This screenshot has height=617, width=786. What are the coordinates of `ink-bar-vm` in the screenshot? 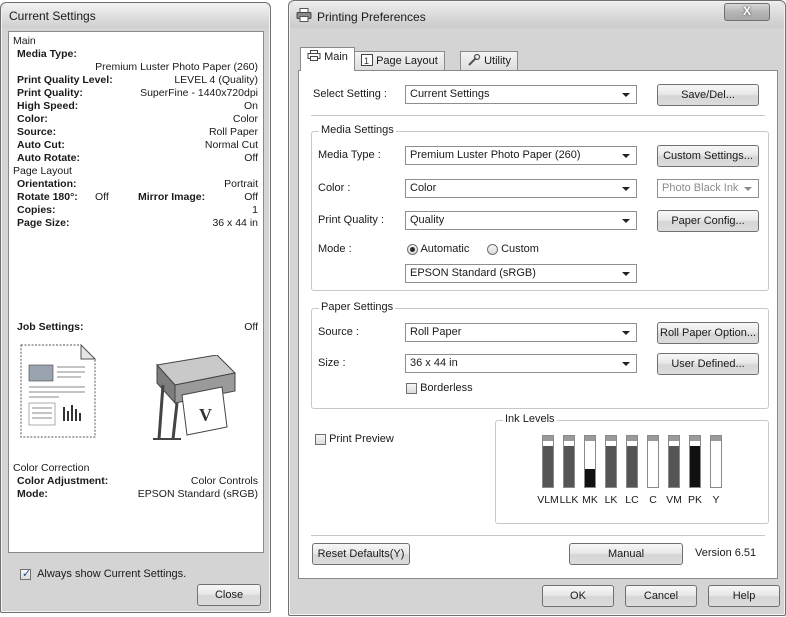 It's located at (674, 461).